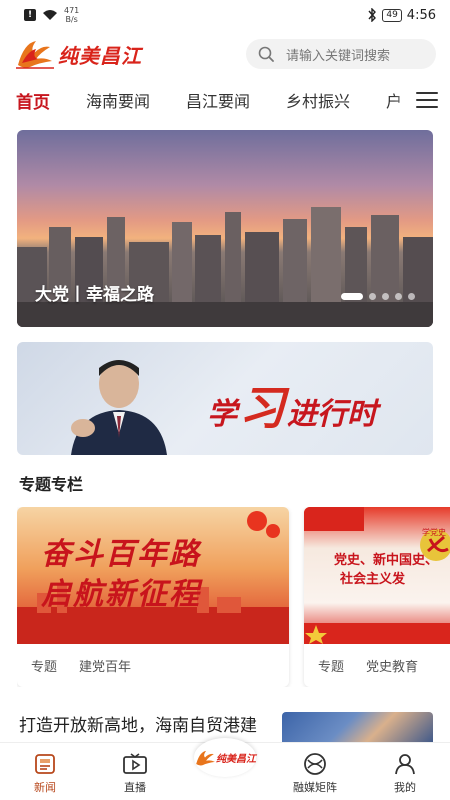 The width and height of the screenshot is (450, 800). I want to click on nav-news: 新闻, so click(45, 771).